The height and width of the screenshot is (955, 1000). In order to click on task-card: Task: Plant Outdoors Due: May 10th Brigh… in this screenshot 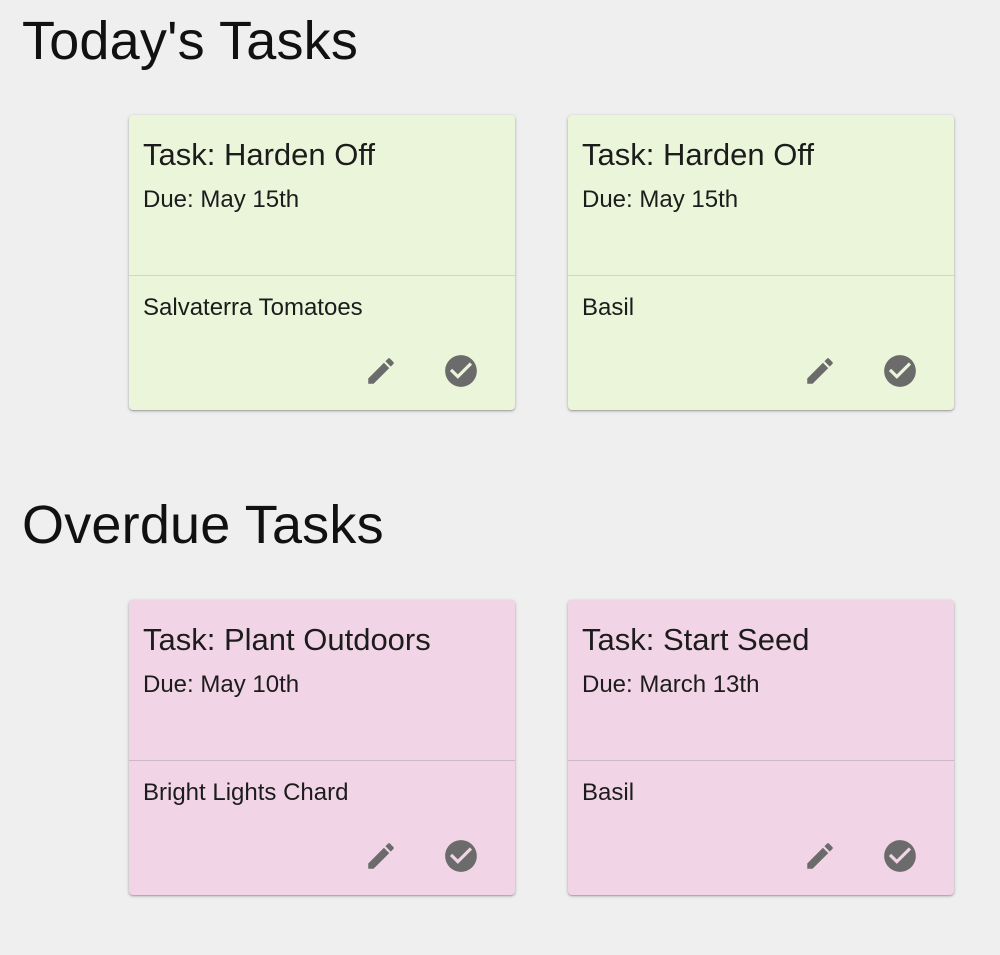, I will do `click(322, 747)`.